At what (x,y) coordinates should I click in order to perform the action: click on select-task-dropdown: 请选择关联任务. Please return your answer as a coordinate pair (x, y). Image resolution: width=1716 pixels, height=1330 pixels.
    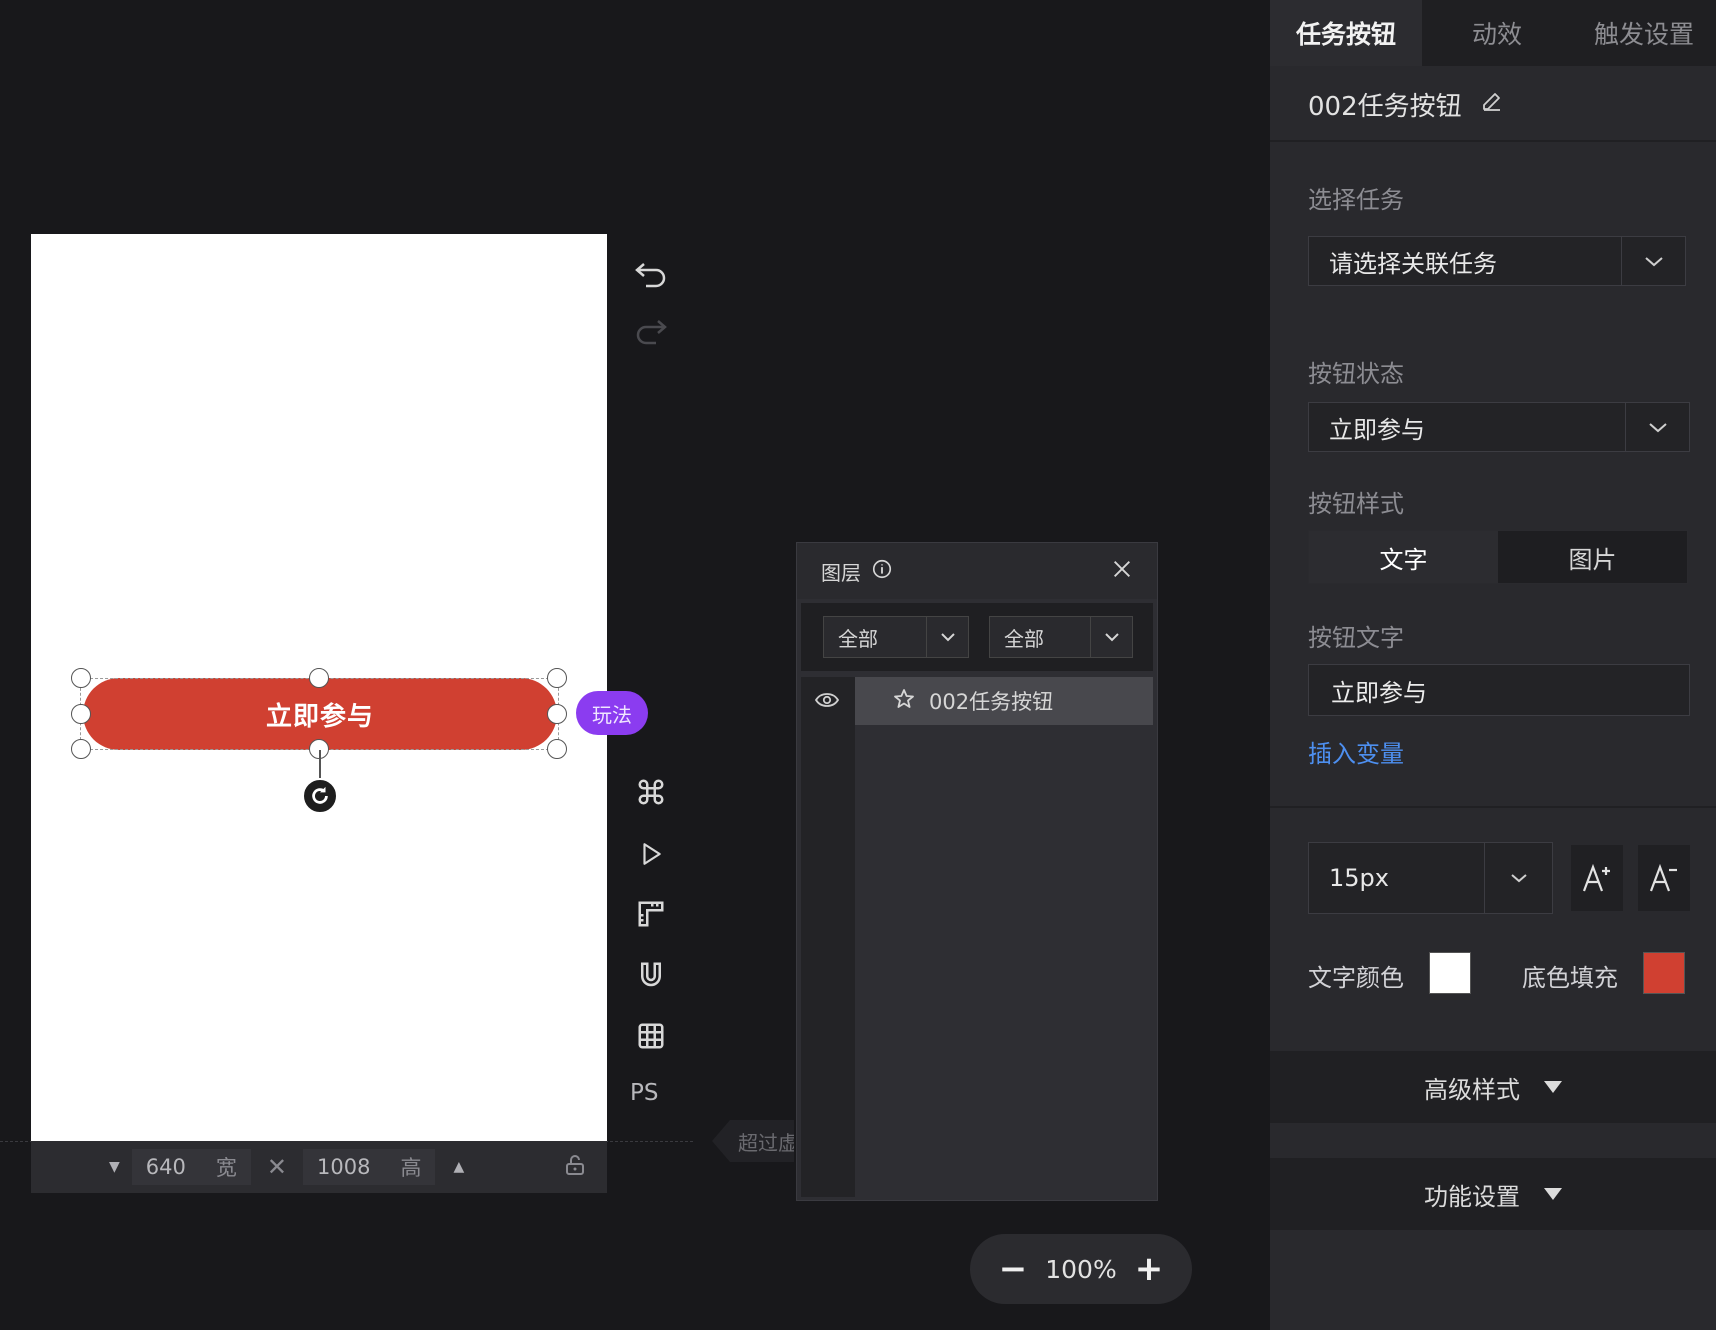
    Looking at the image, I should click on (1497, 261).